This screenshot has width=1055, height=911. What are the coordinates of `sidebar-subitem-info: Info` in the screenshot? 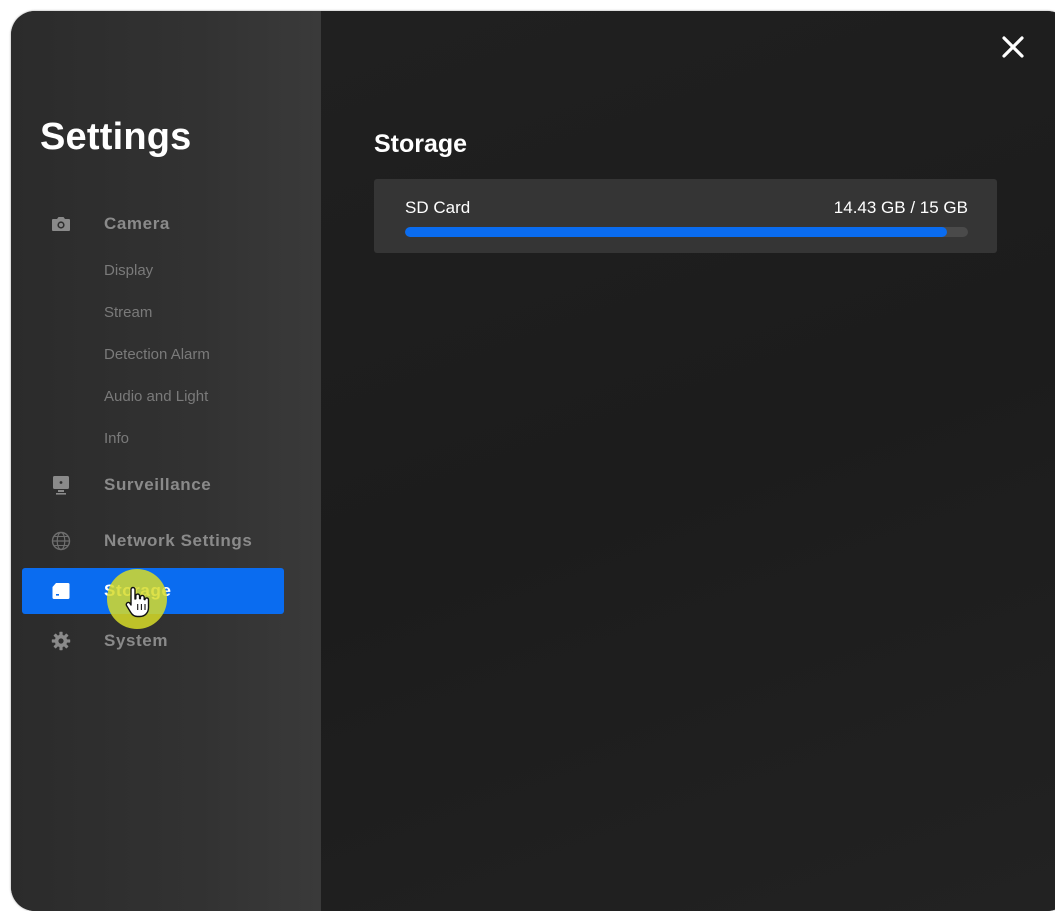 It's located at (116, 438).